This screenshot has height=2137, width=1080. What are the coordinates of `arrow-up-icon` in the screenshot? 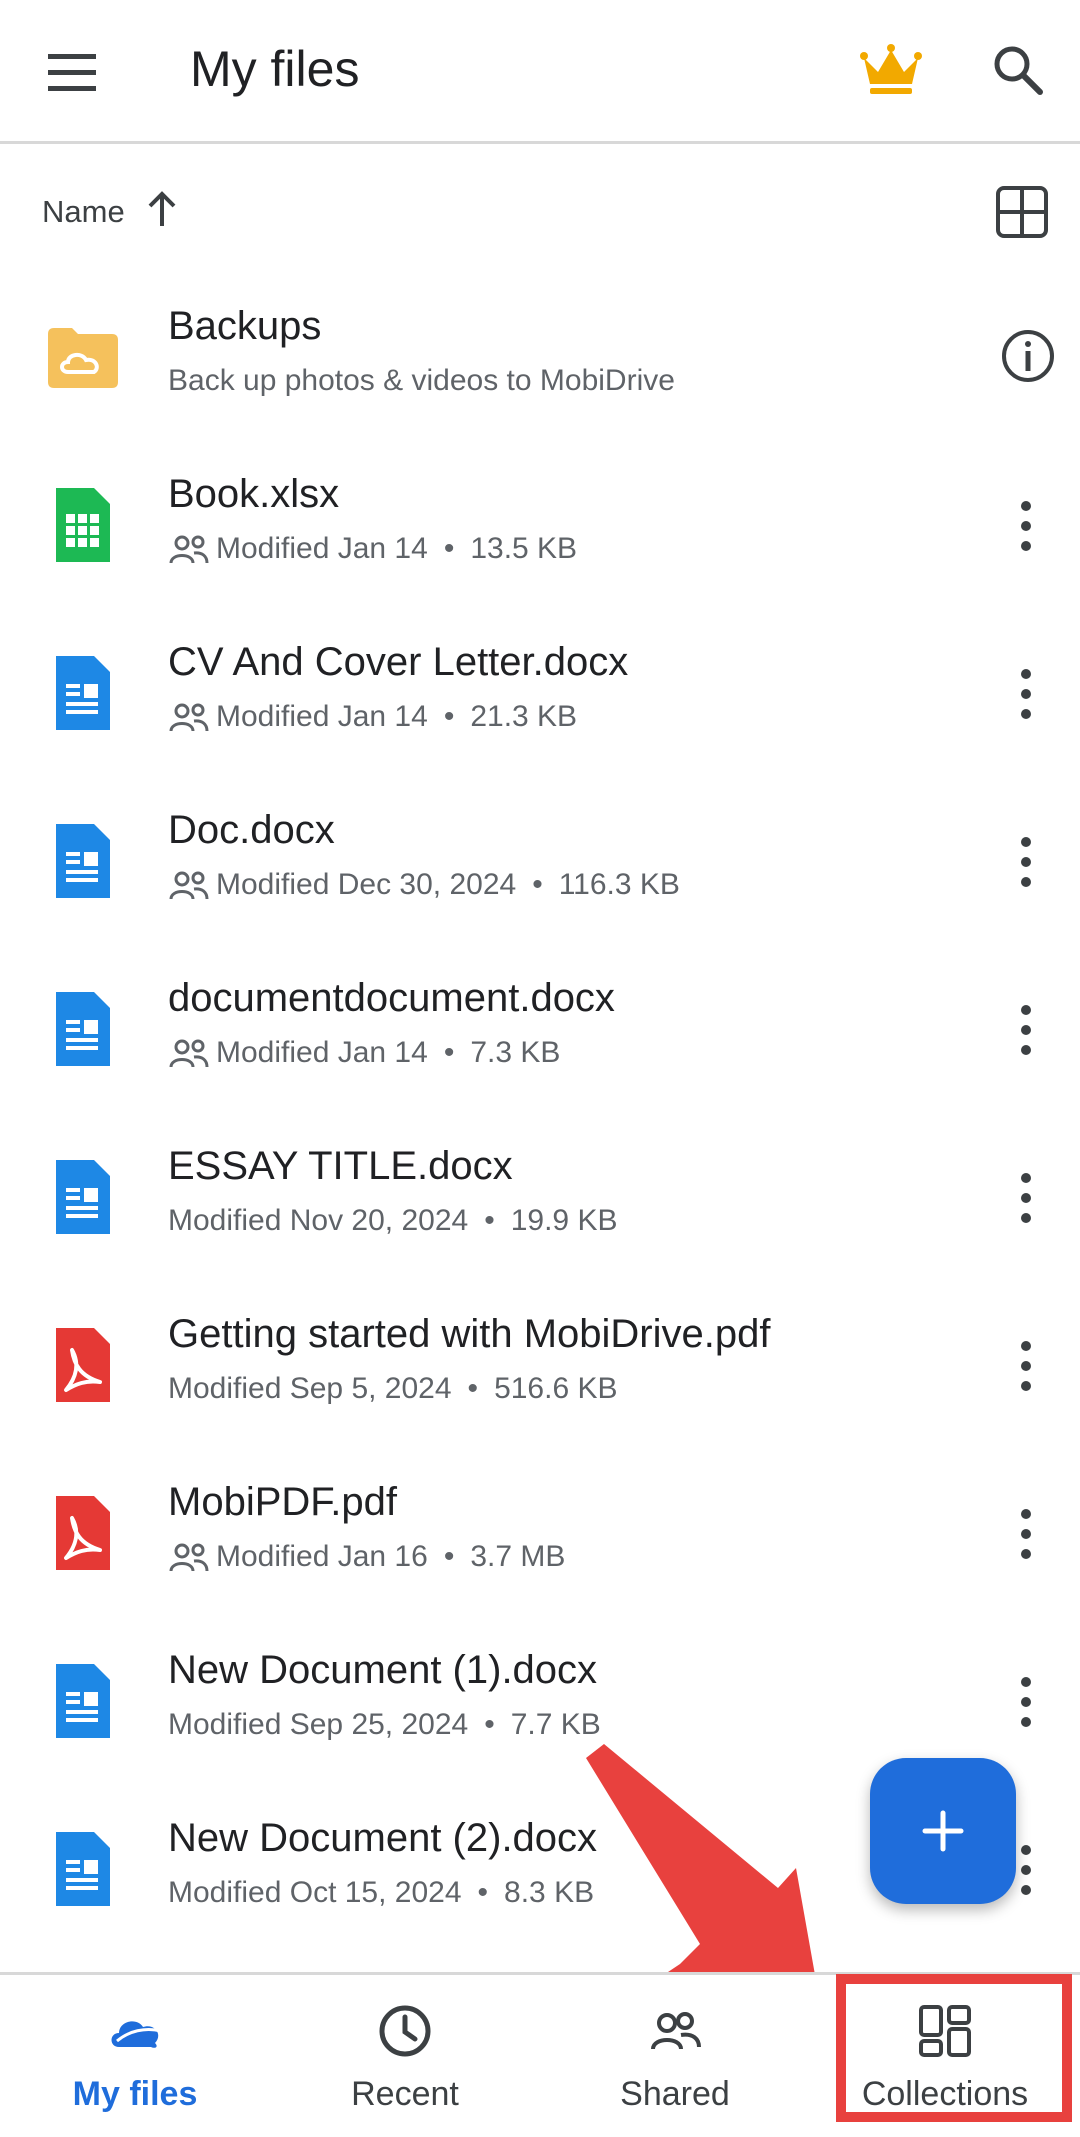 It's located at (162, 210).